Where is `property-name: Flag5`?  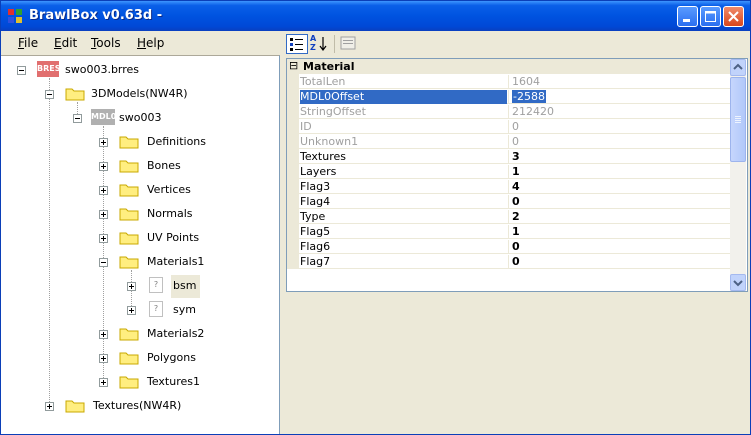 property-name: Flag5 is located at coordinates (315, 231).